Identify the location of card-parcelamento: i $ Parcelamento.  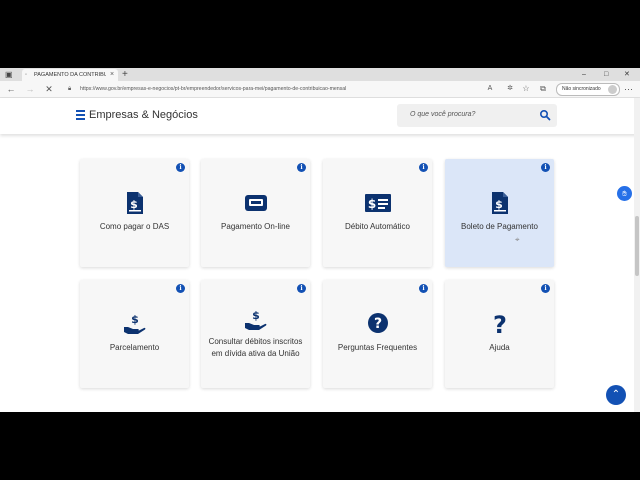
(134, 334).